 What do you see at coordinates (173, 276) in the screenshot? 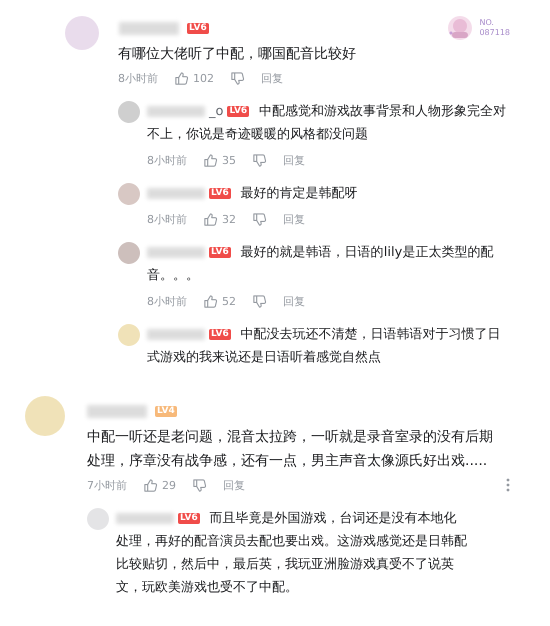
I see `reply-text: 音。。。` at bounding box center [173, 276].